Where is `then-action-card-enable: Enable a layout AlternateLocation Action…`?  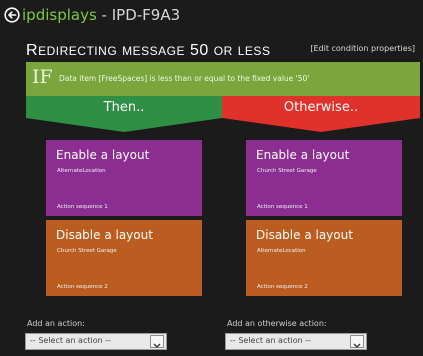 then-action-card-enable: Enable a layout AlternateLocation Action… is located at coordinates (124, 178).